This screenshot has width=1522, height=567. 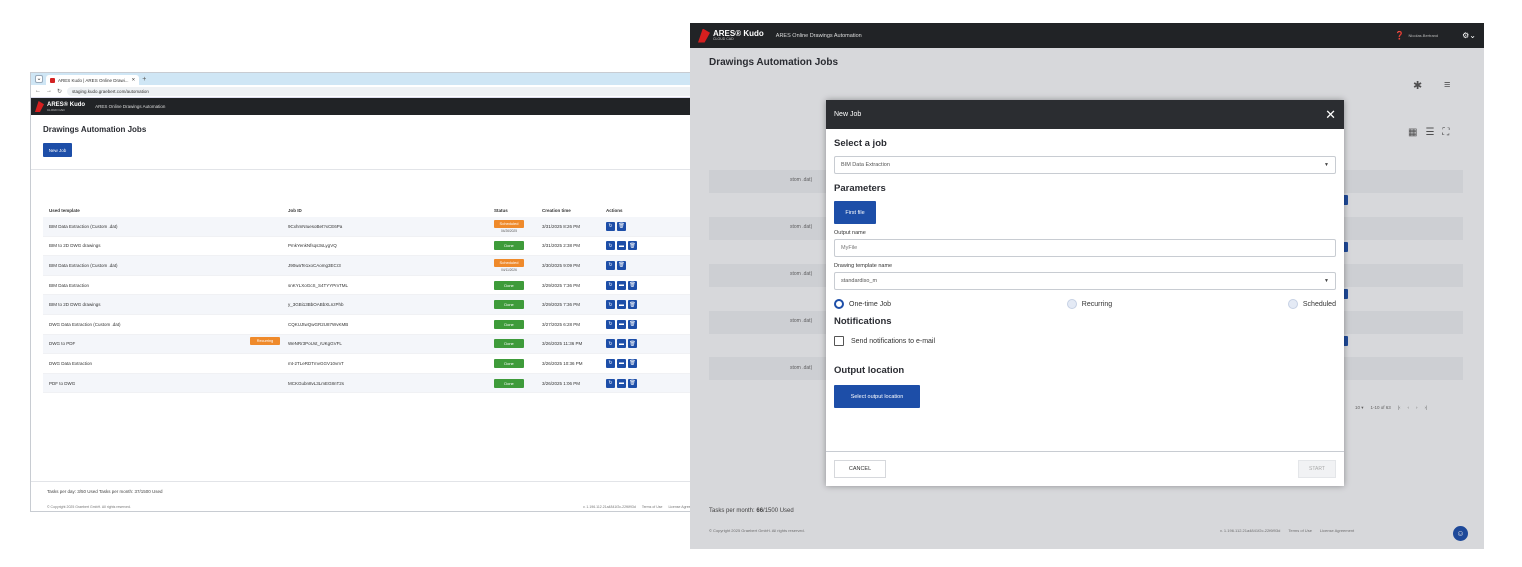 What do you see at coordinates (93, 80) in the screenshot?
I see `browser-tab: ARES Kudo | ARES Online Drawi... ✕` at bounding box center [93, 80].